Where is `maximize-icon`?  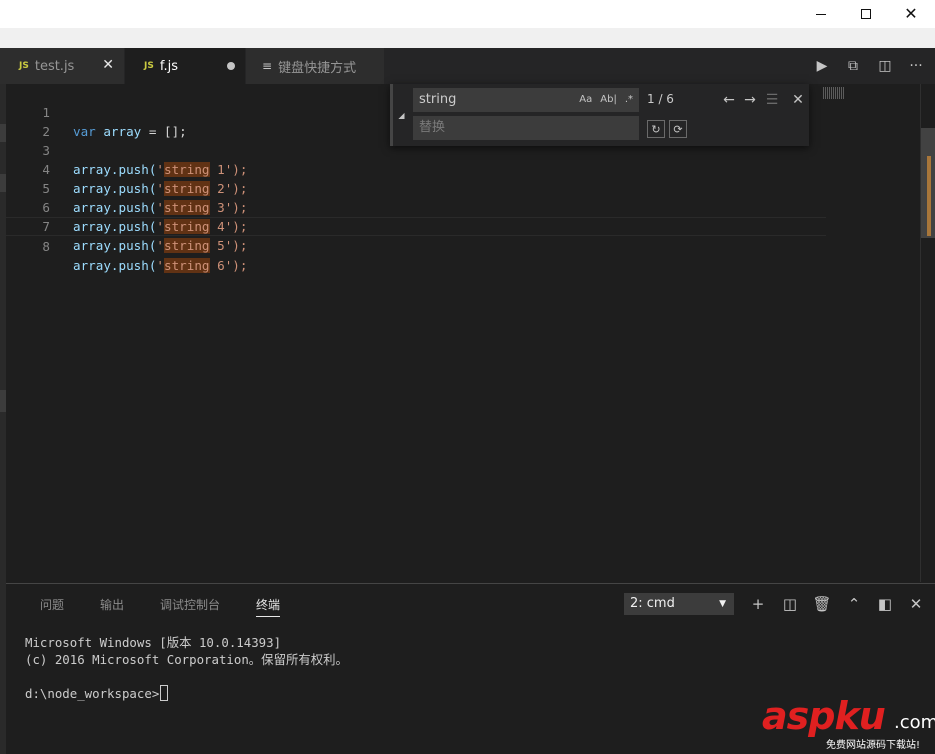 maximize-icon is located at coordinates (866, 14).